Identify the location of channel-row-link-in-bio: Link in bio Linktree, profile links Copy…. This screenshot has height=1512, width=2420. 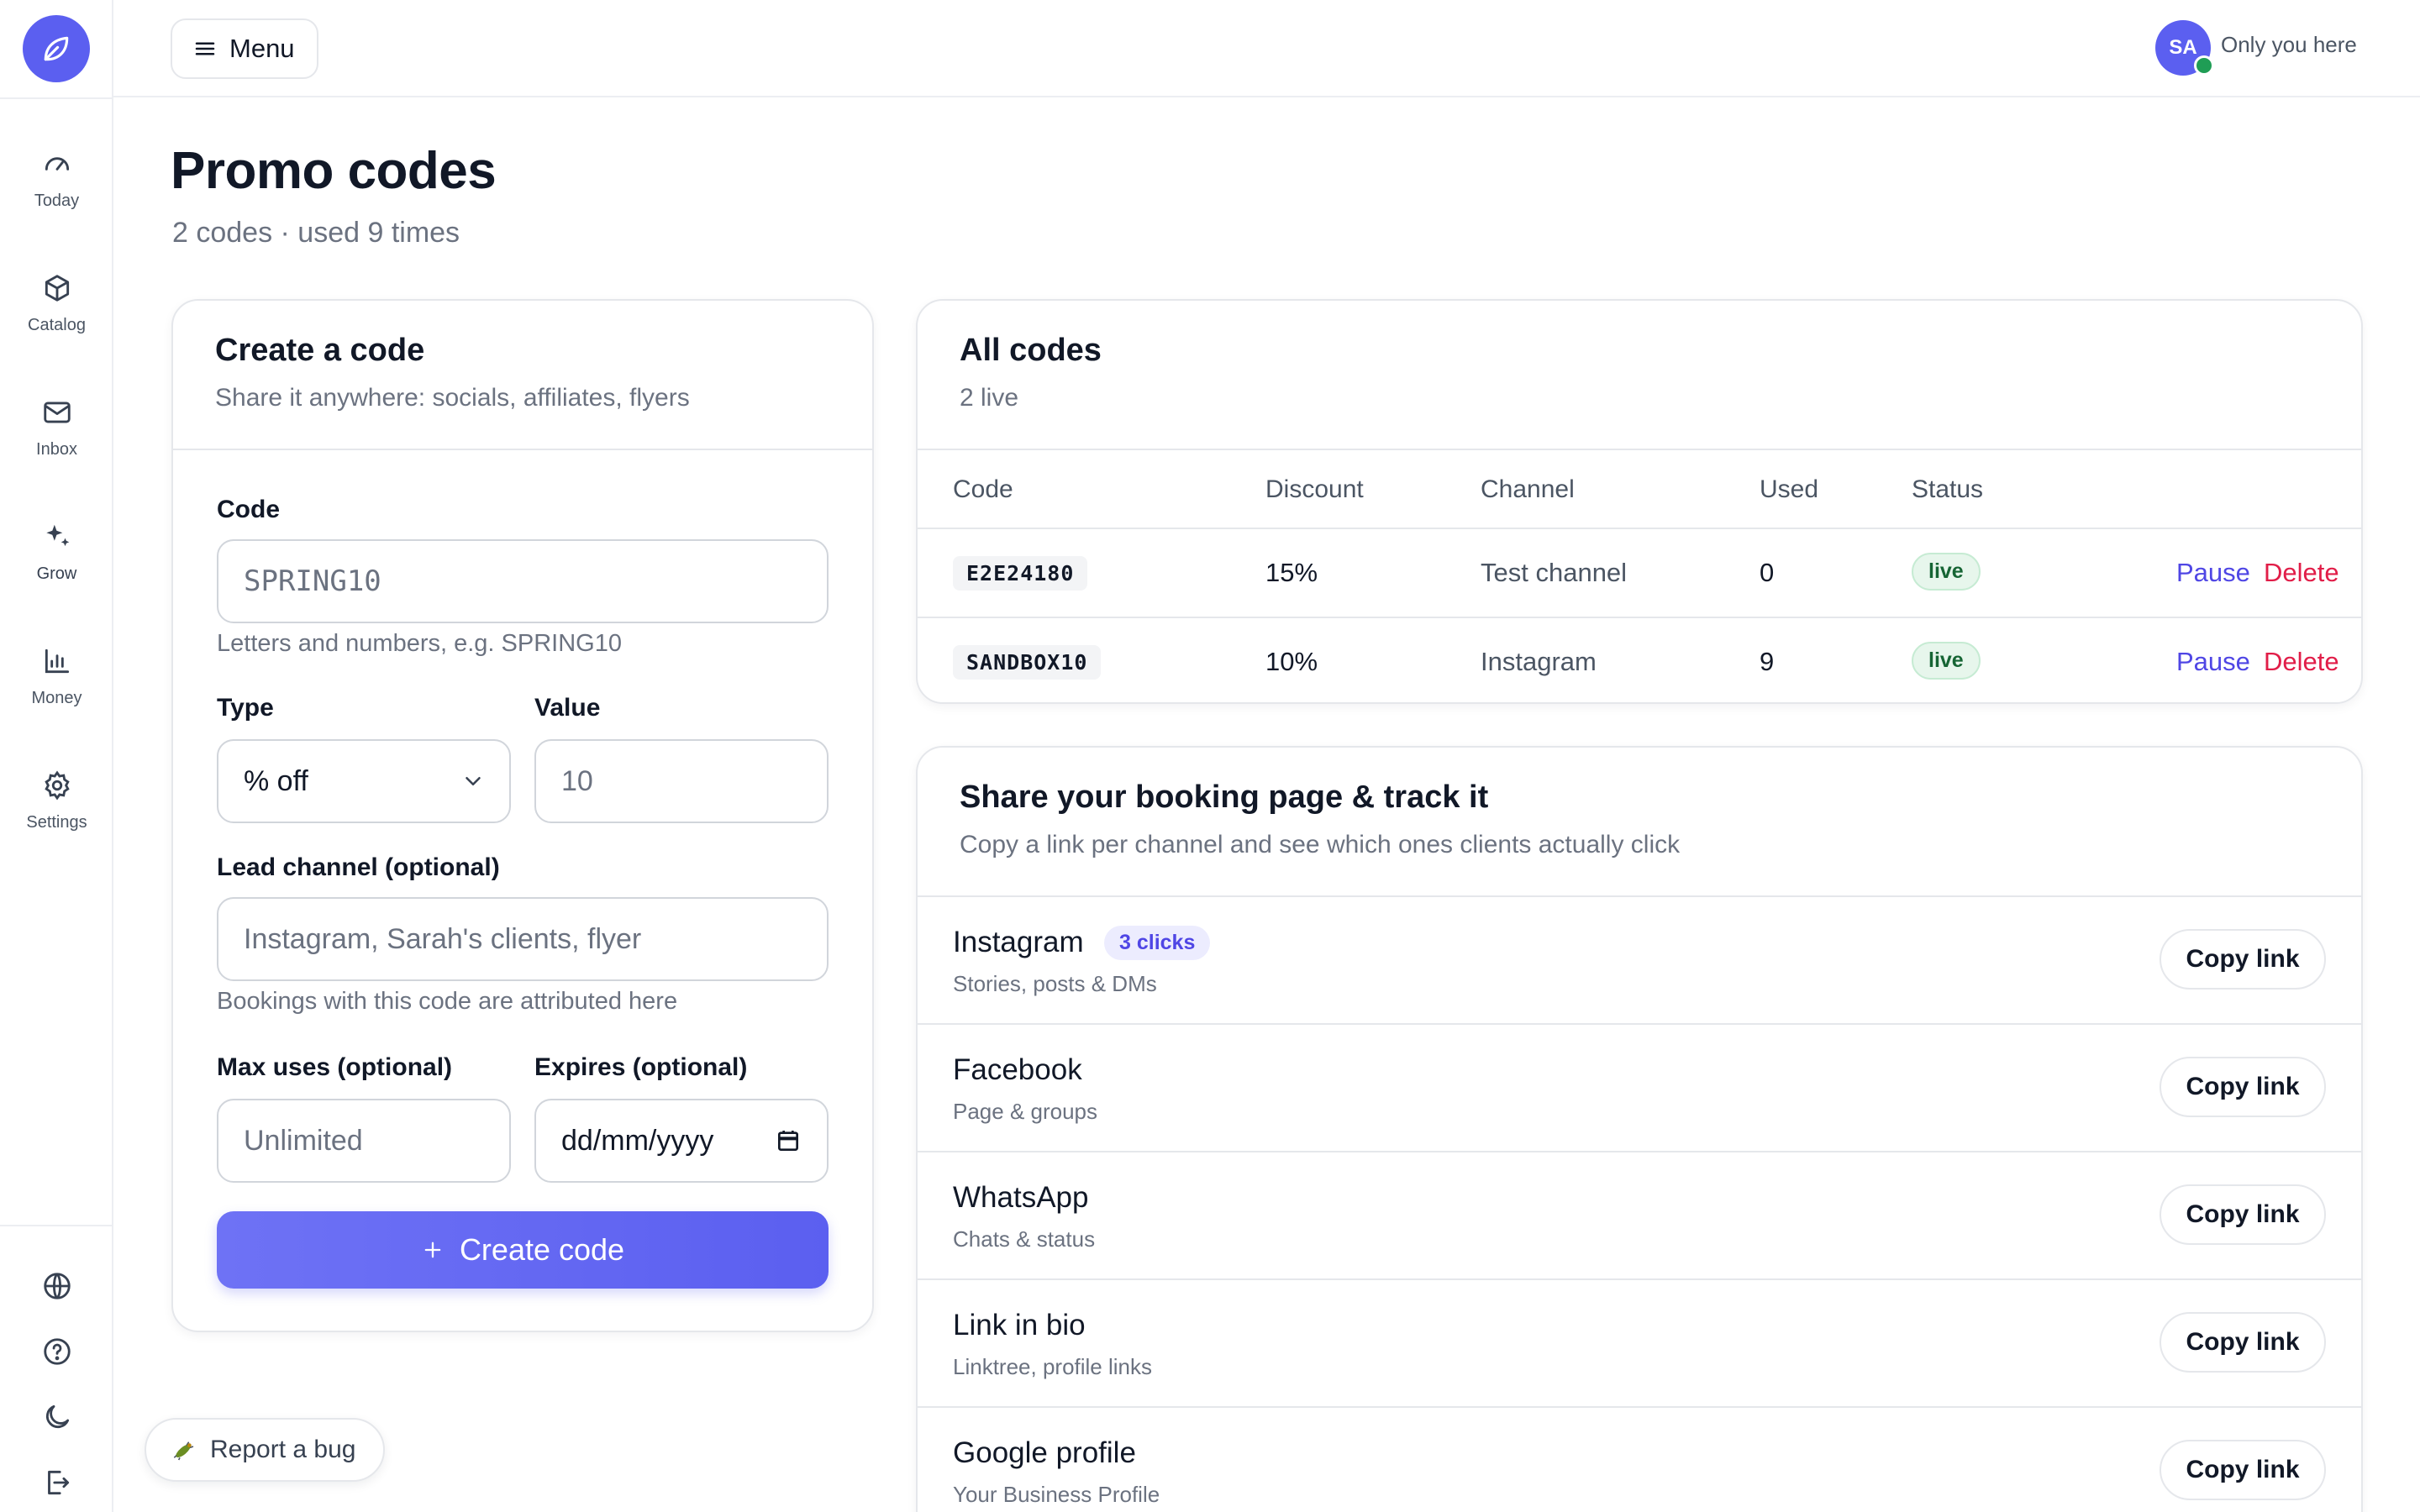
(1639, 1342).